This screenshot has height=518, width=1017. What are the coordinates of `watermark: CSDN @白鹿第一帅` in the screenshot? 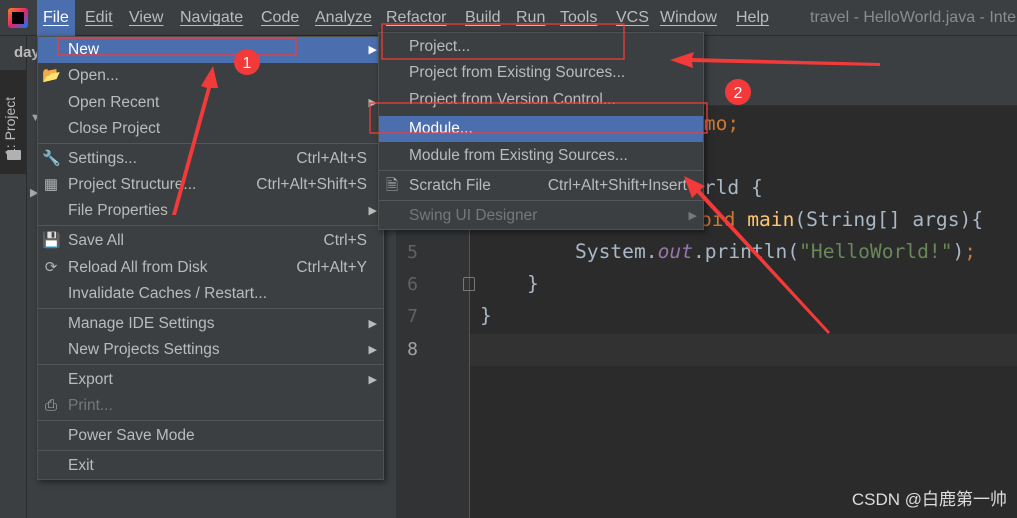 It's located at (929, 499).